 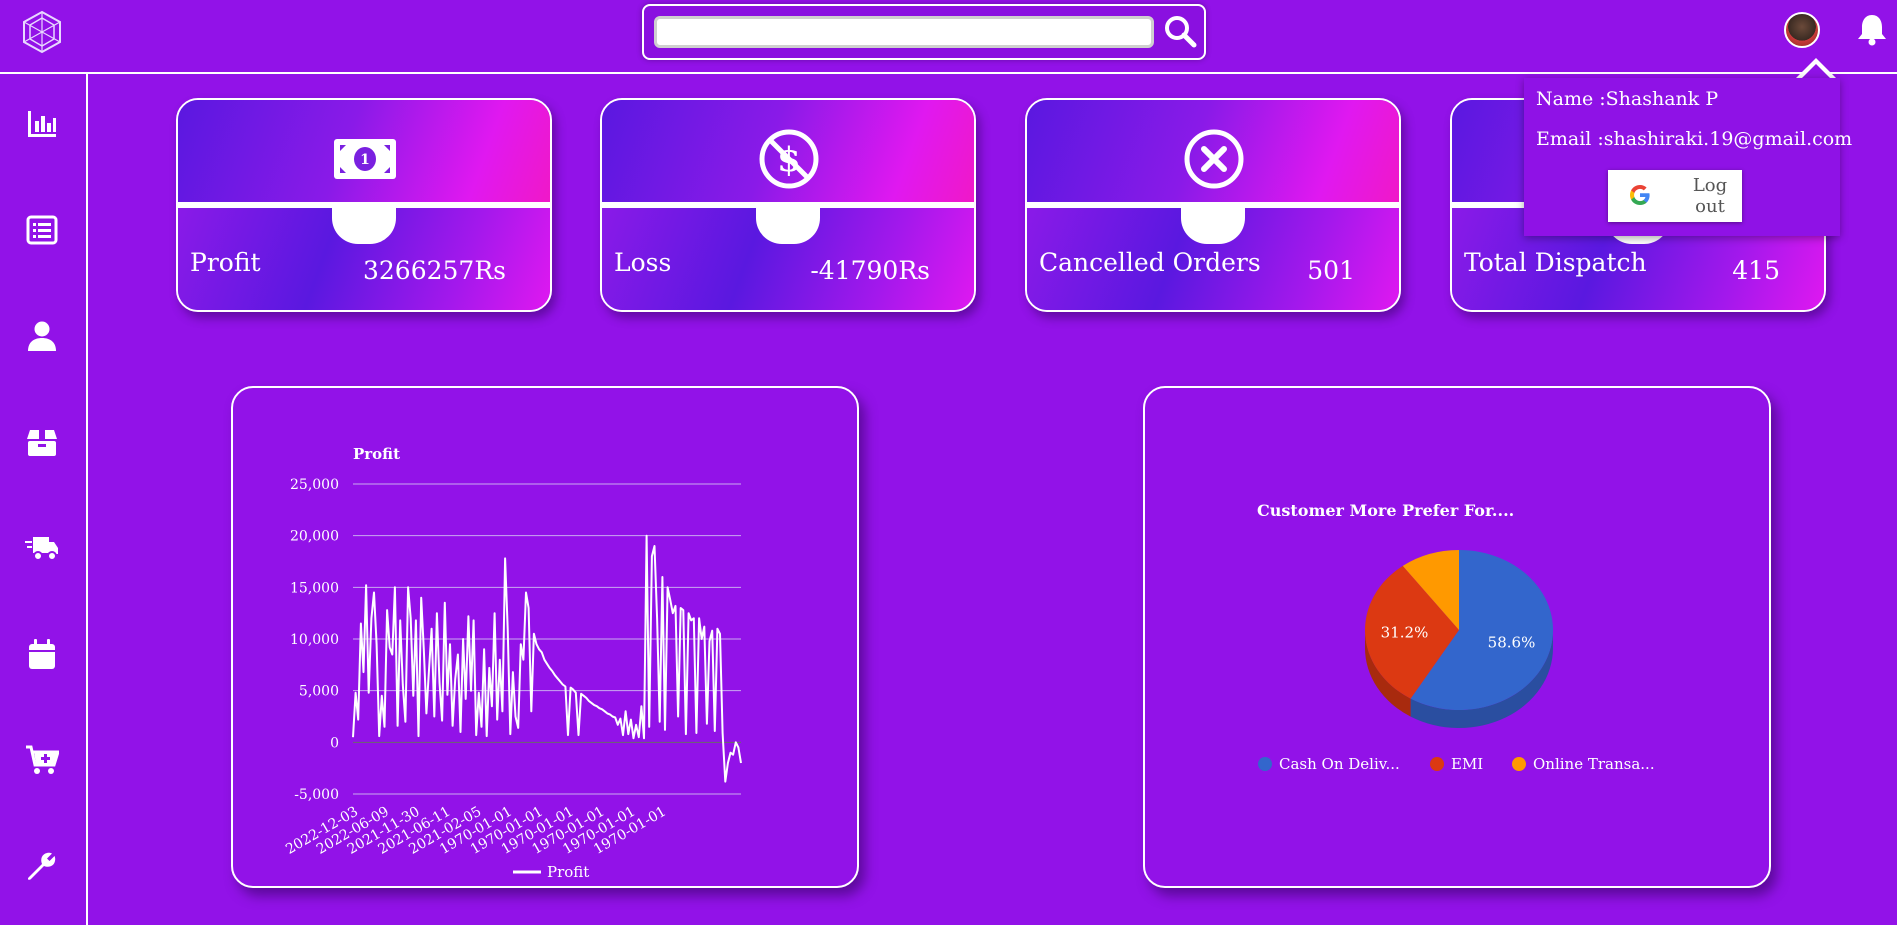 I want to click on profit-card-value: 3266257Rs, so click(x=434, y=270).